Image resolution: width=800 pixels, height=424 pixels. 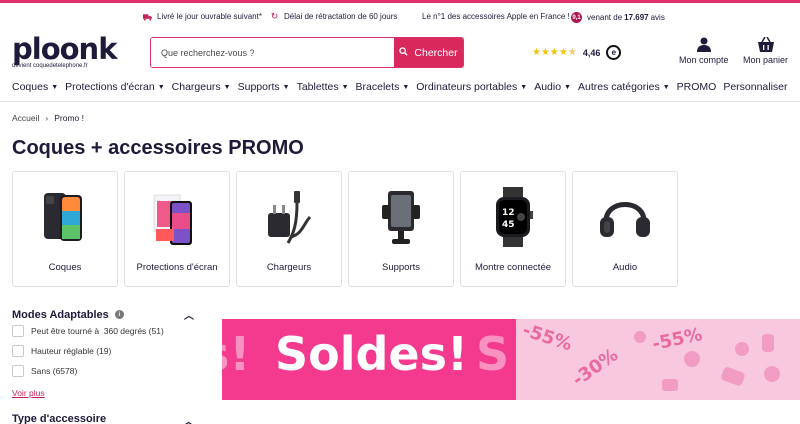 I want to click on nav-item-coques: Coques ▼, so click(x=35, y=87).